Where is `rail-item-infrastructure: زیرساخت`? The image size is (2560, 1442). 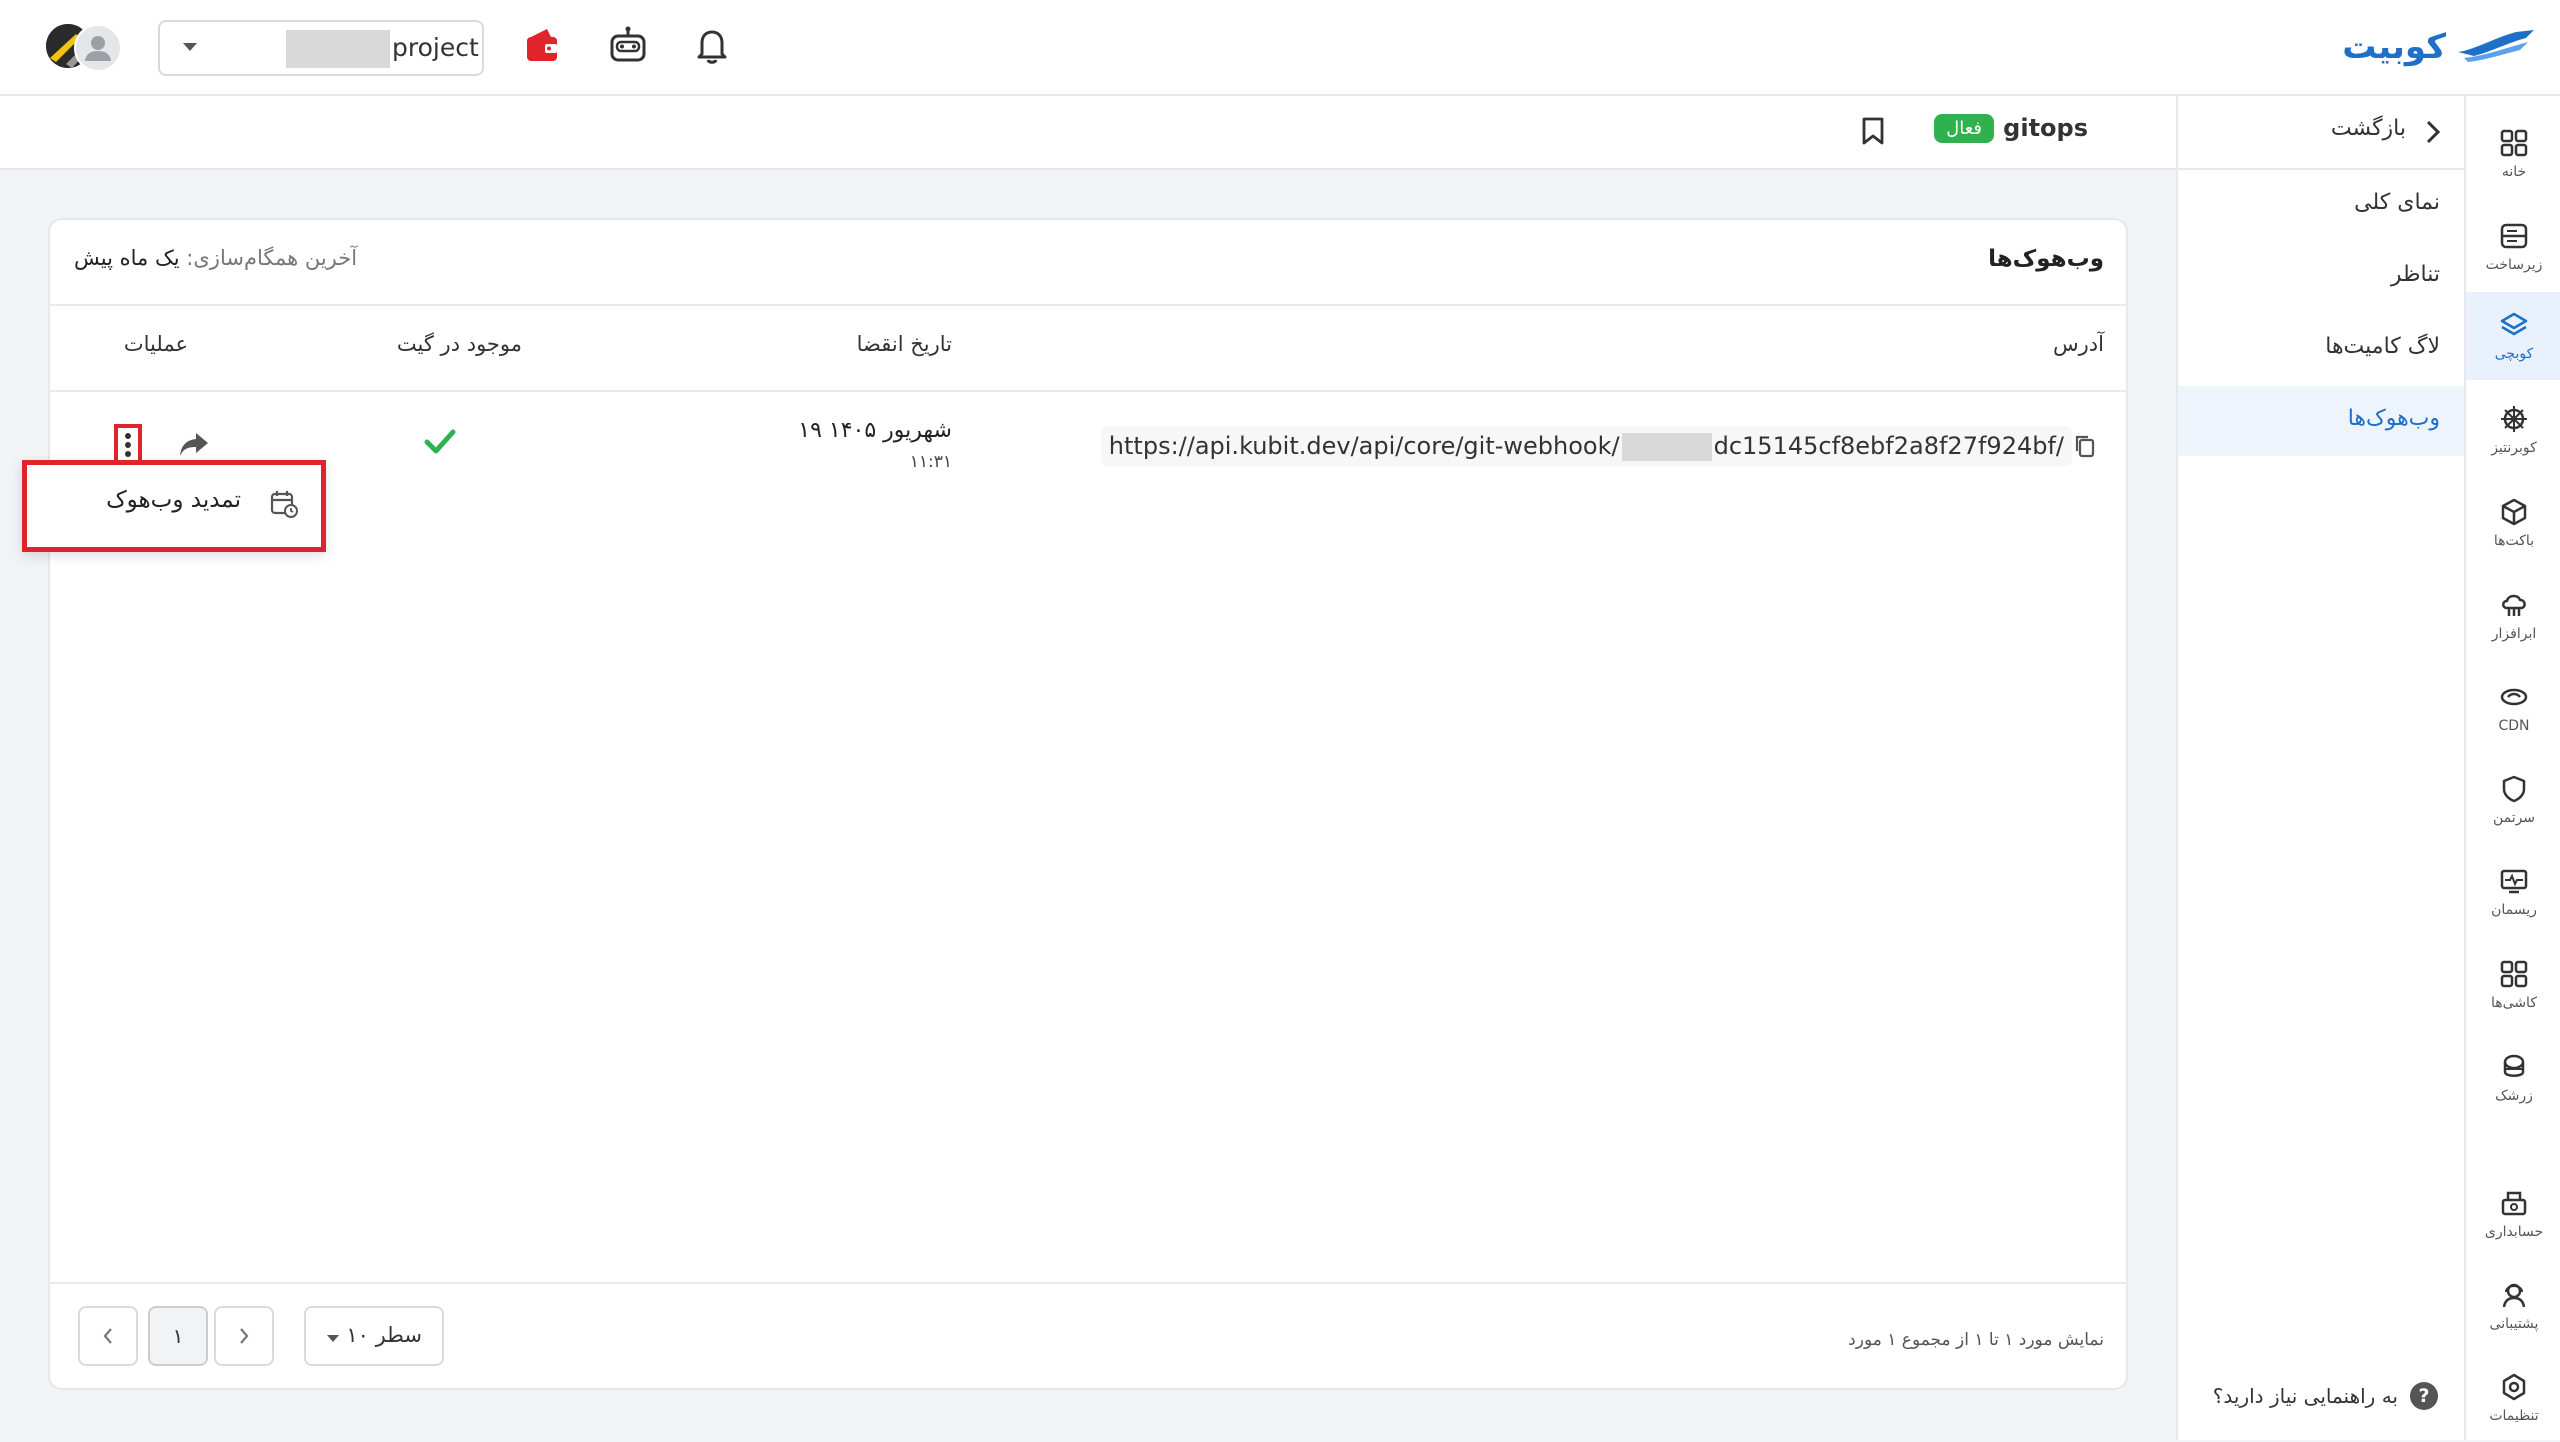 rail-item-infrastructure: زیرساخت is located at coordinates (2513, 247).